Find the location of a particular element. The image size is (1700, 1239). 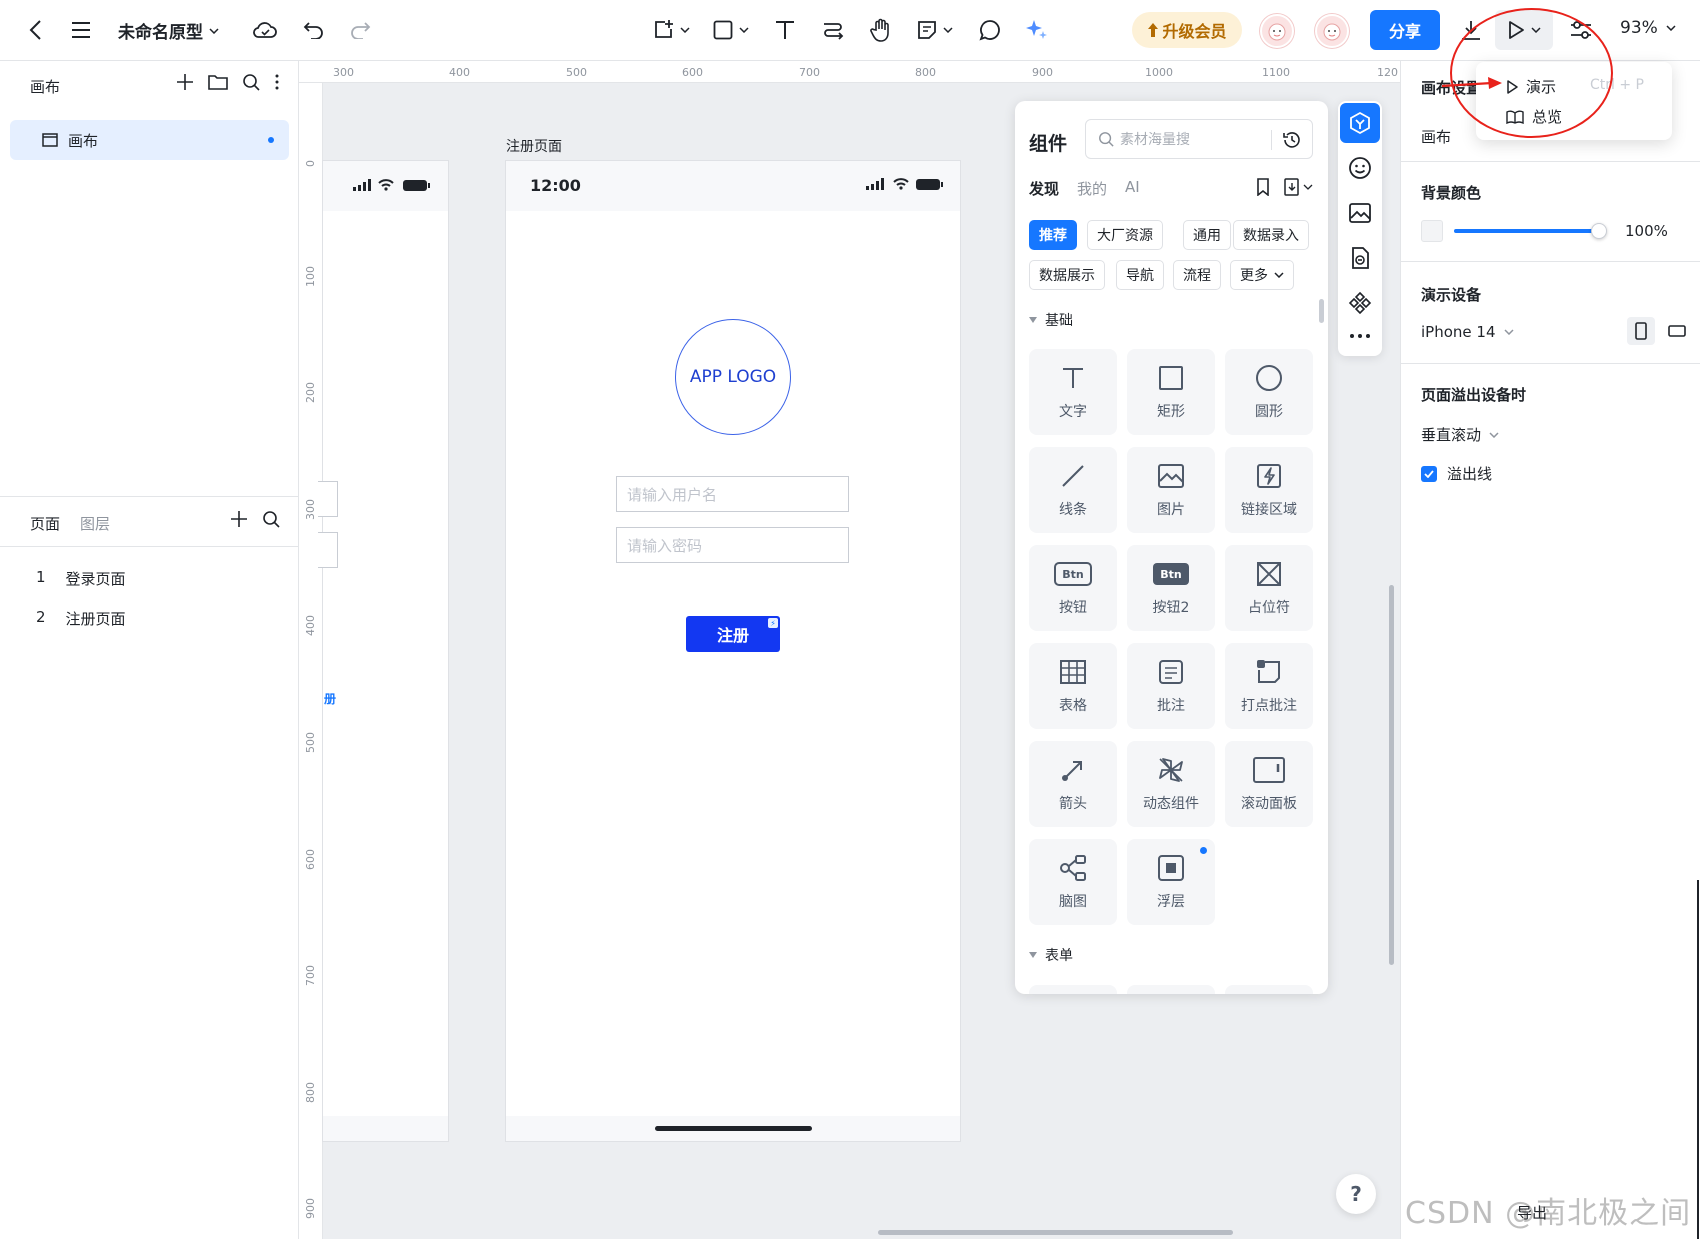

hand-tool-icon is located at coordinates (881, 30).